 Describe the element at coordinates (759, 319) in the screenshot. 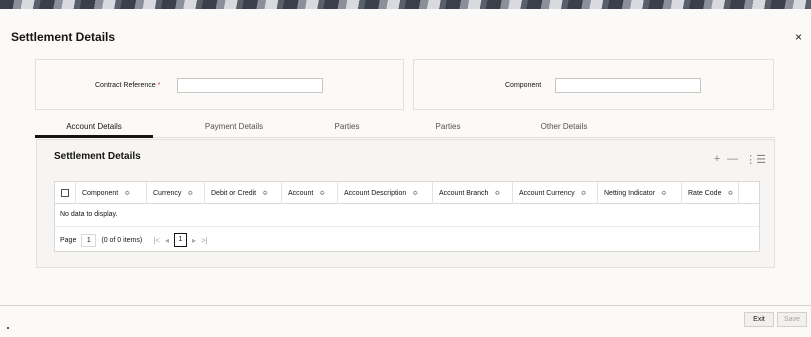

I see `exit-button: Exit` at that location.